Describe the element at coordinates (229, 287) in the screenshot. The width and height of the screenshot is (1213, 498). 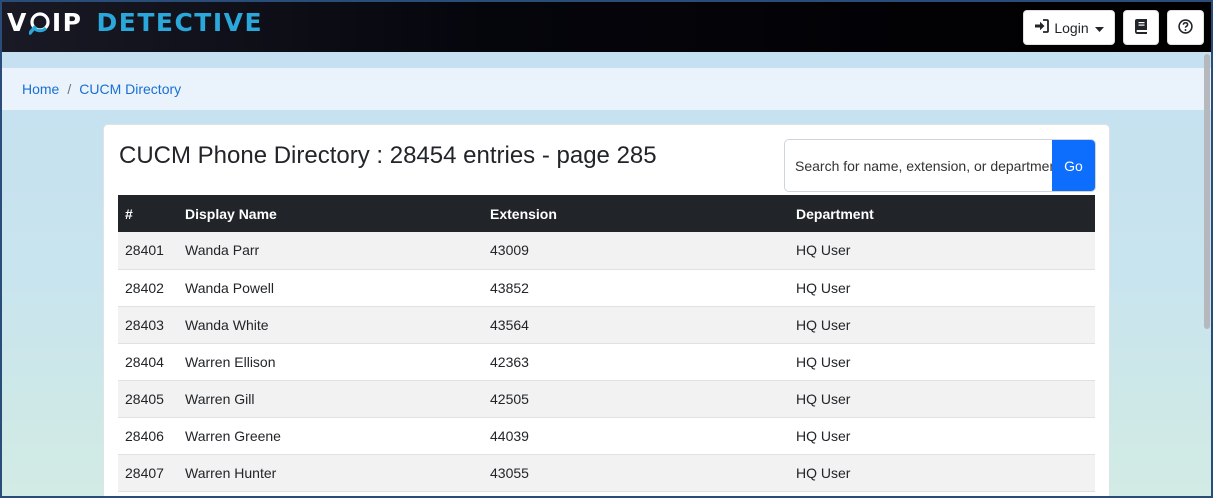
I see `cell-display-name: Wanda Powell` at that location.